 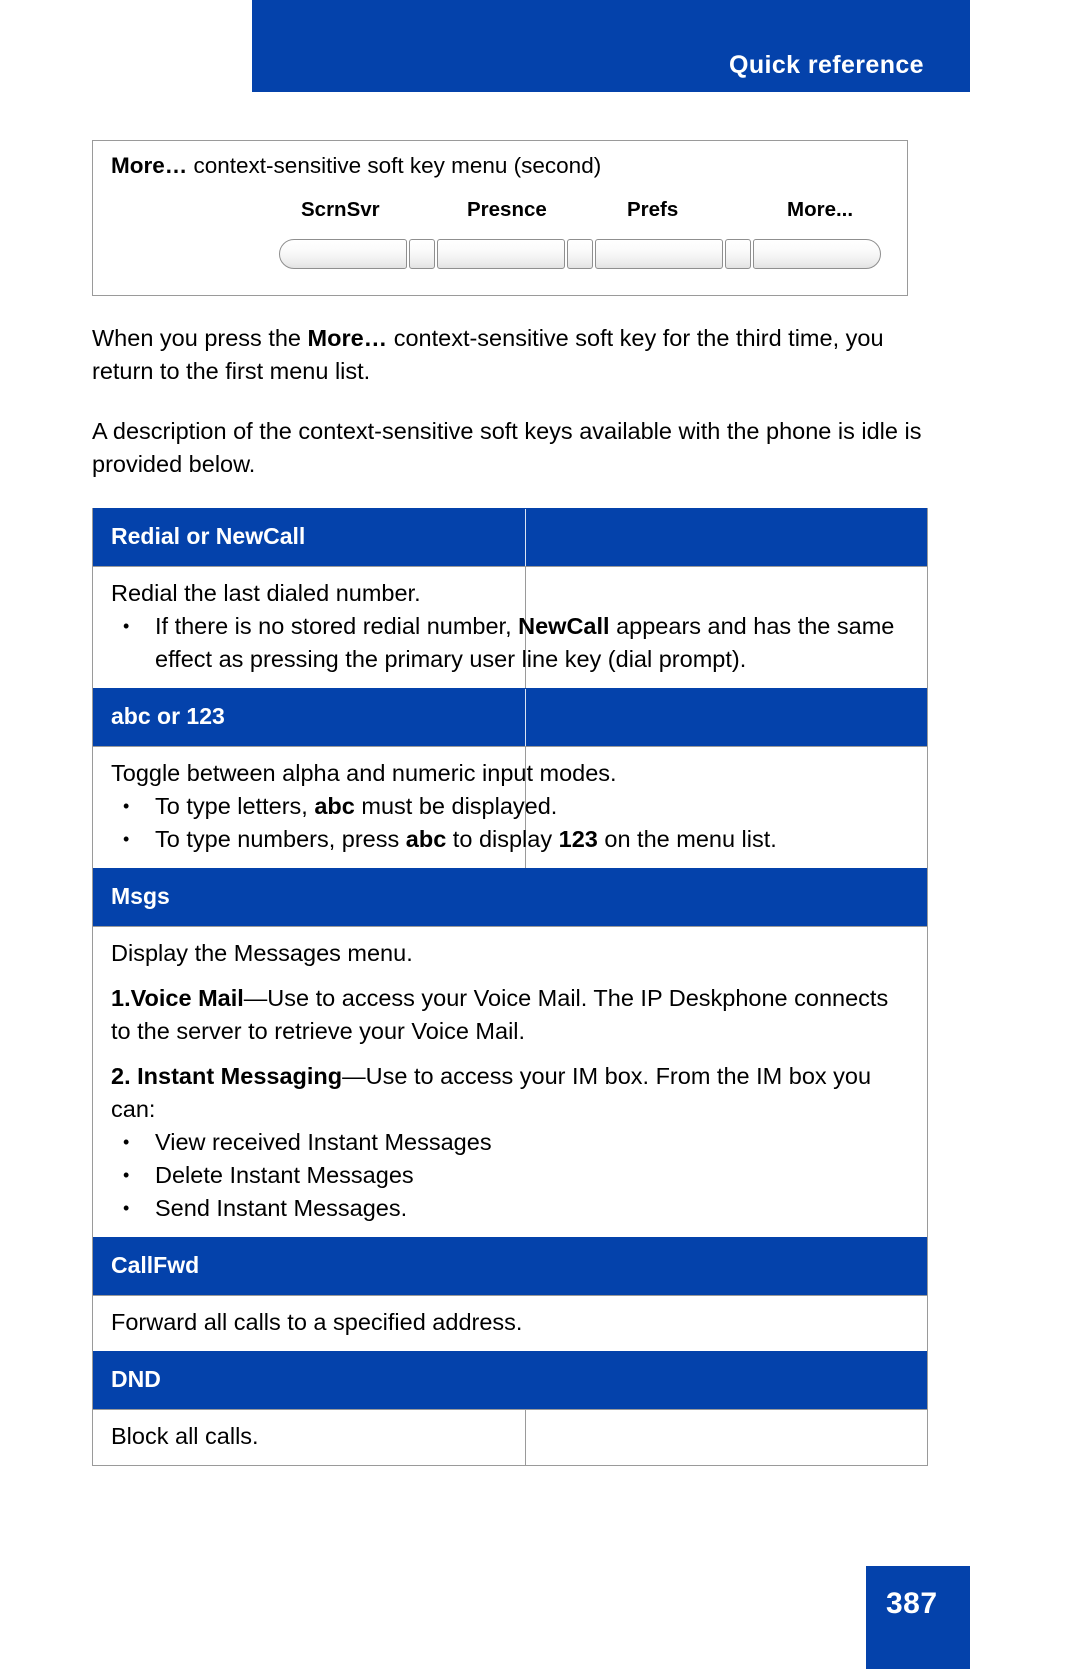 What do you see at coordinates (340, 209) in the screenshot?
I see `softkey-label-scrnsvr: ScrnSvr` at bounding box center [340, 209].